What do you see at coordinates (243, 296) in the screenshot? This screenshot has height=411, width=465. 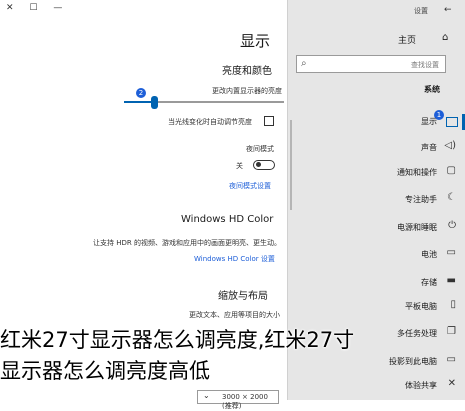 I see `scale-heading: 缩放与布局` at bounding box center [243, 296].